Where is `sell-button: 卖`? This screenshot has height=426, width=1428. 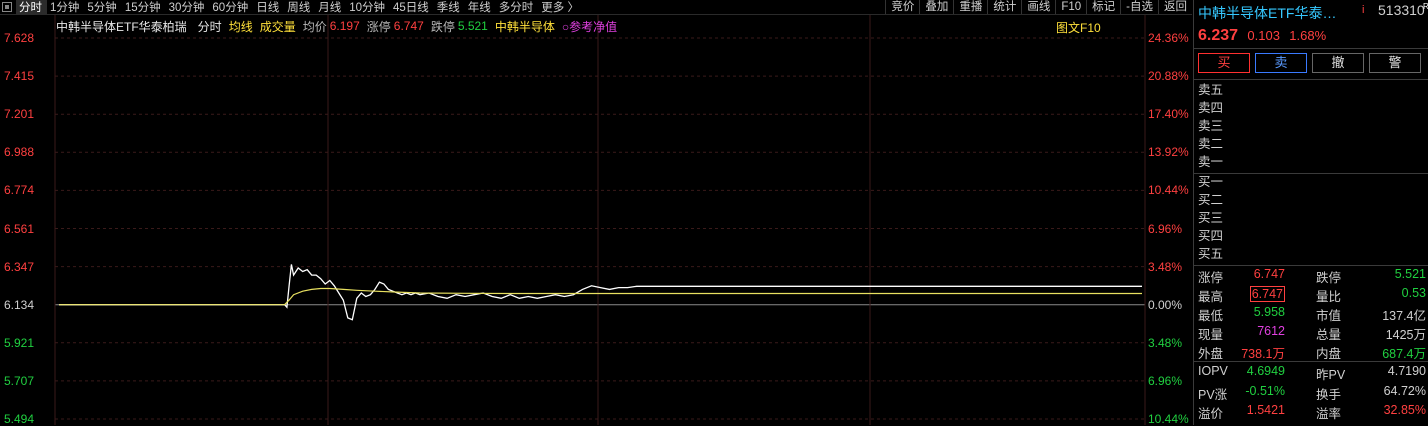
sell-button: 卖 is located at coordinates (1281, 63).